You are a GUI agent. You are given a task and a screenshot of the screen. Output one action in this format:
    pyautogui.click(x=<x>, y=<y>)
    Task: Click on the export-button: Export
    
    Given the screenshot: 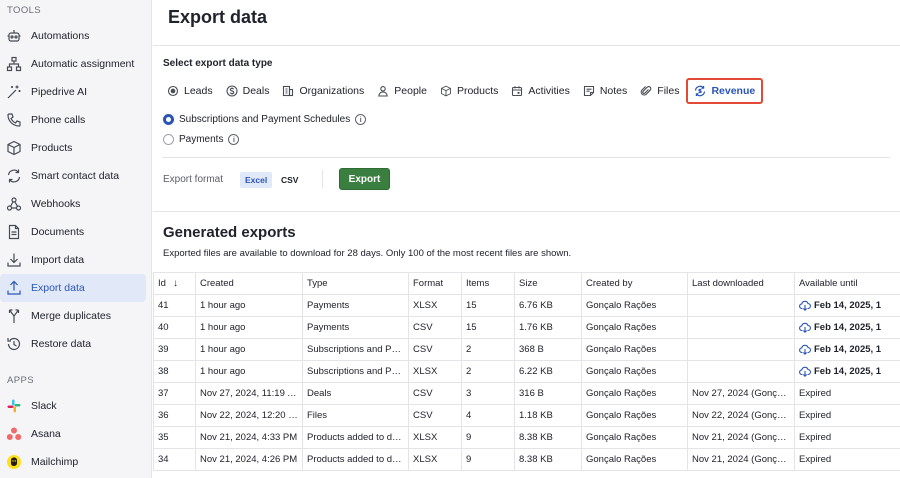 What is the action you would take?
    pyautogui.click(x=364, y=179)
    